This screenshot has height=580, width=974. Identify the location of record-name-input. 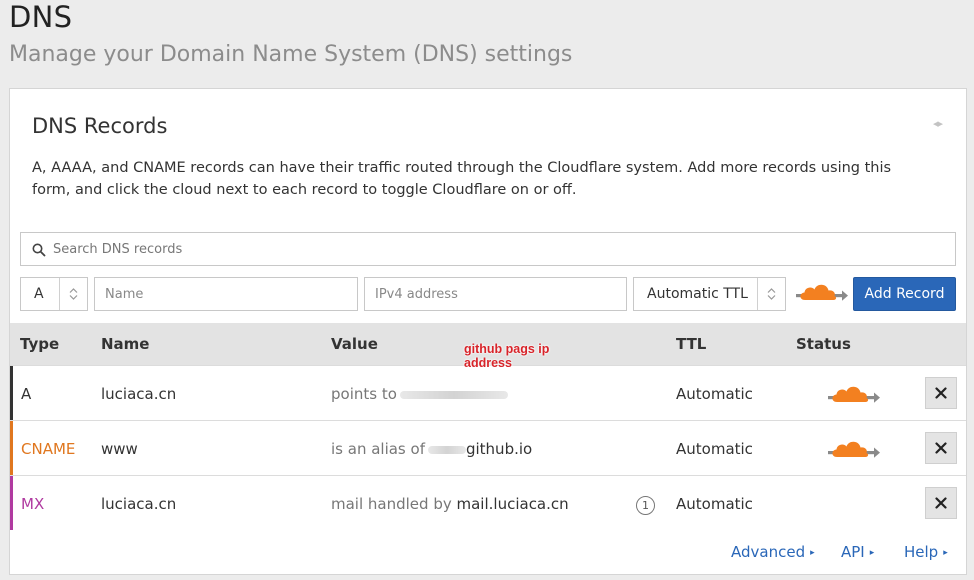
(226, 294).